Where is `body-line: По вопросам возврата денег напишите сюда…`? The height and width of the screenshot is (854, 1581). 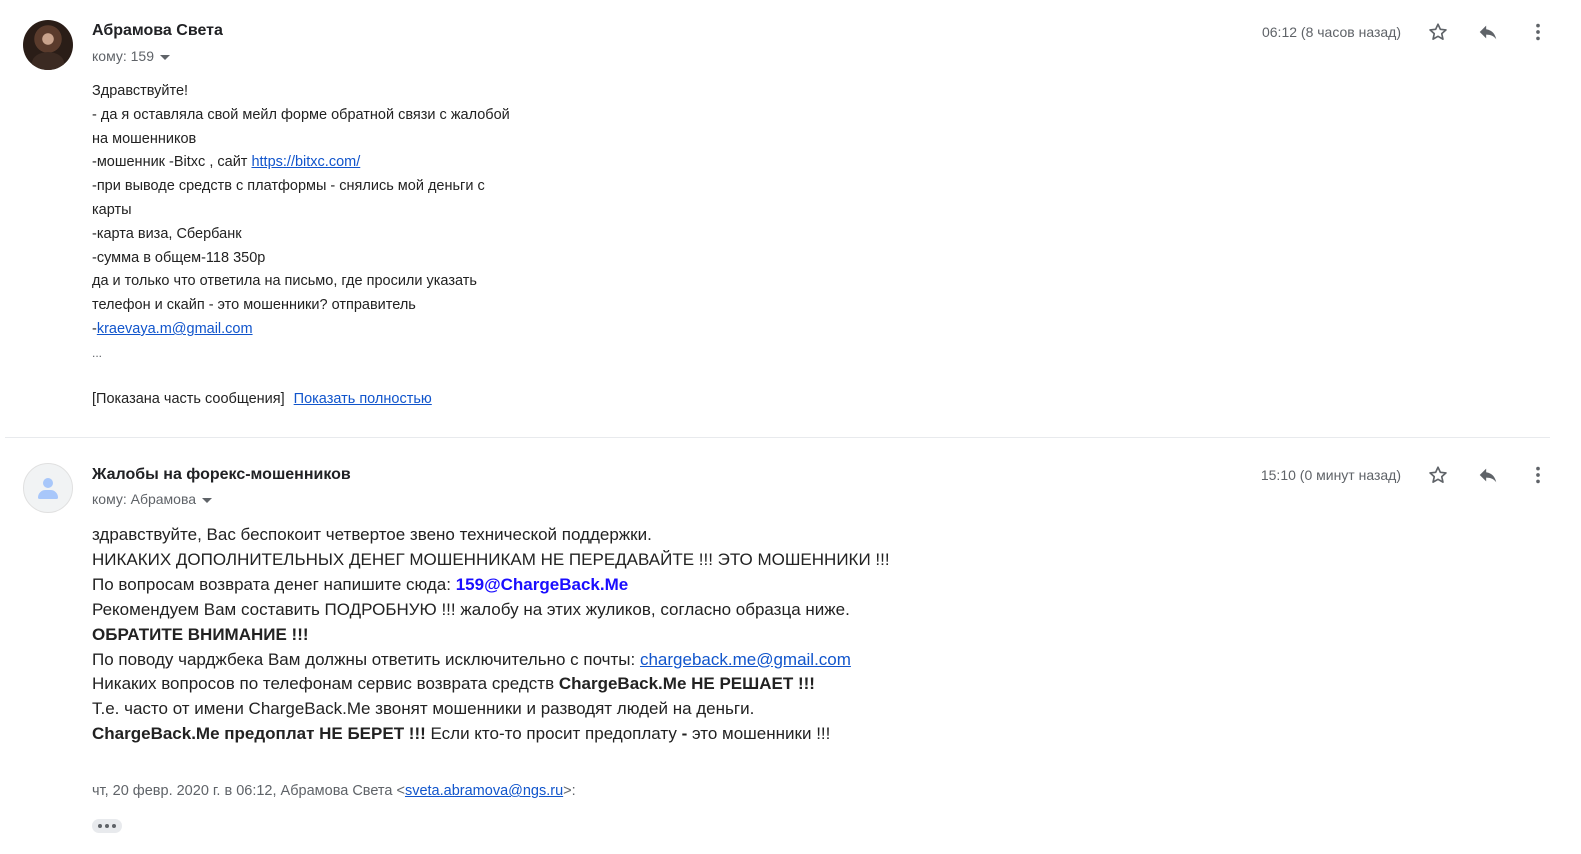 body-line: По вопросам возврата денег напишите сюда… is located at coordinates (542, 585).